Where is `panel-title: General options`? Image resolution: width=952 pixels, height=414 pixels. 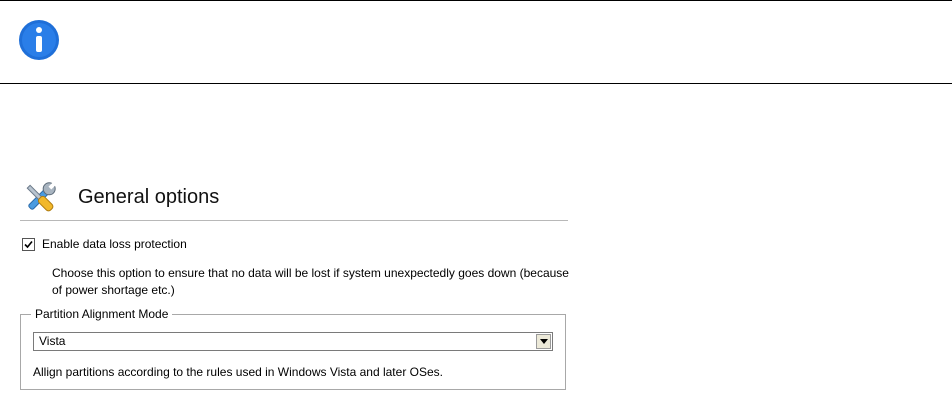
panel-title: General options is located at coordinates (149, 197).